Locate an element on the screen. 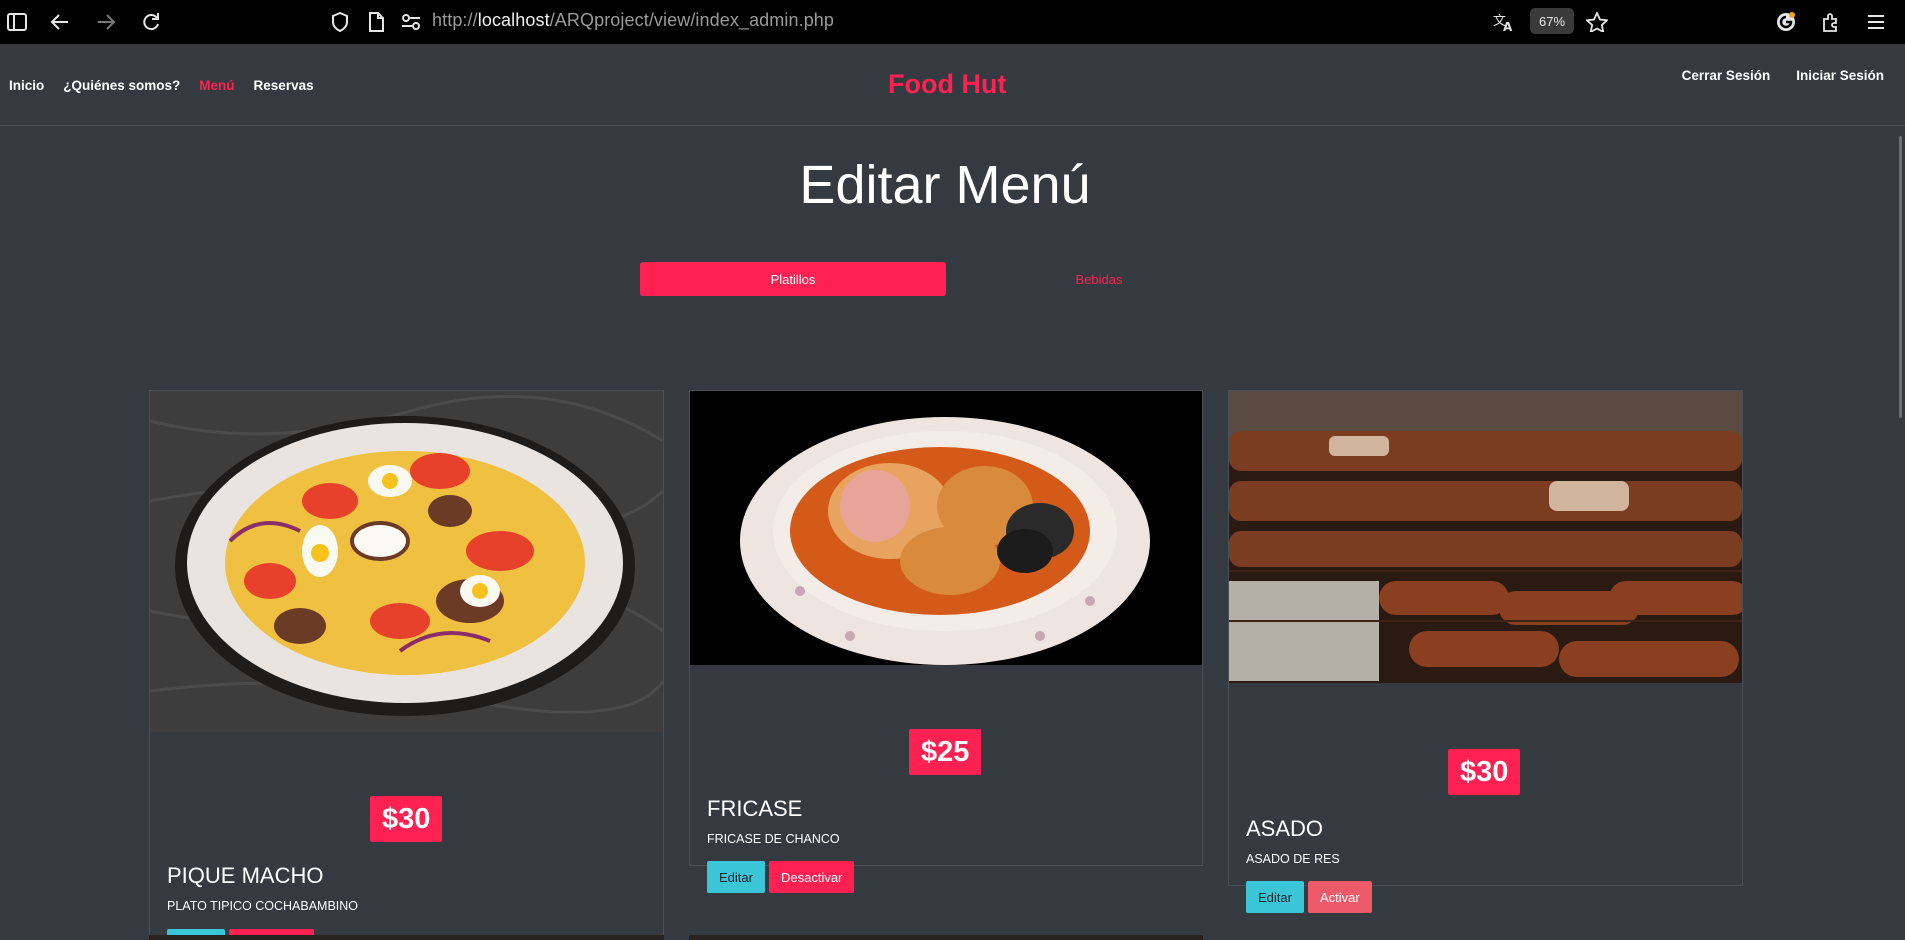 This screenshot has width=1905, height=940. page-title: Editar Menú is located at coordinates (945, 185).